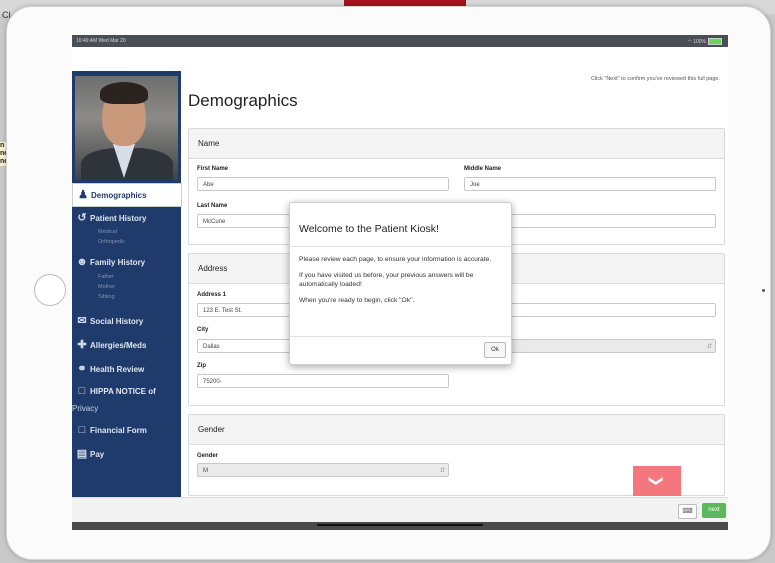  I want to click on bottom-bar, so click(400, 526).